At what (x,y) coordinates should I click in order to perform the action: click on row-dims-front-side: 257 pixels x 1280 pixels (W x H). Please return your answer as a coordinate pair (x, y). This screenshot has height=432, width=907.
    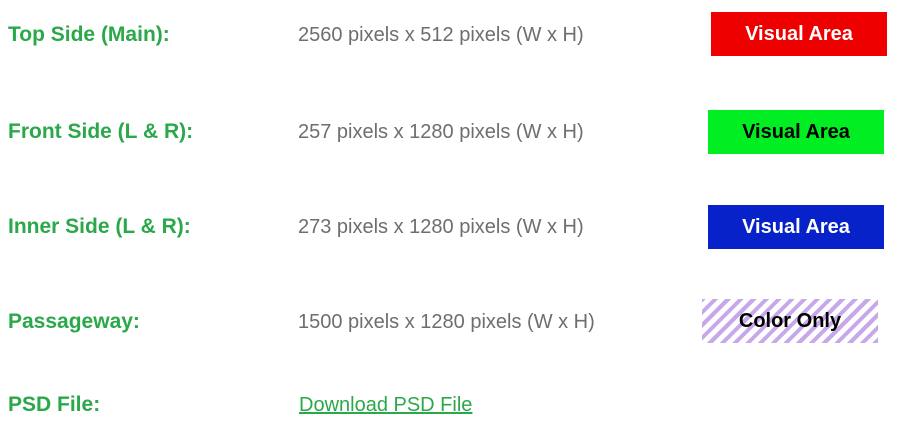
    Looking at the image, I should click on (441, 132).